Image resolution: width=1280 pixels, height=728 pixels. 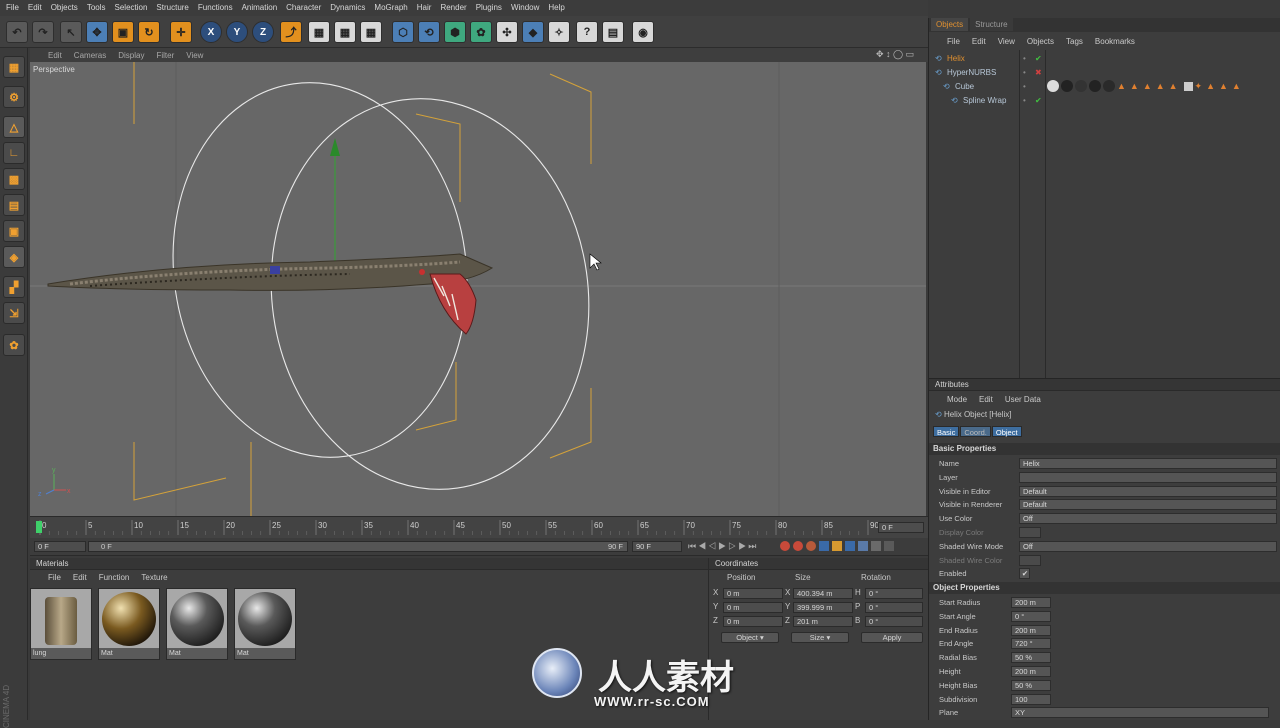 I want to click on keyframe-selection-icon, so click(x=811, y=546).